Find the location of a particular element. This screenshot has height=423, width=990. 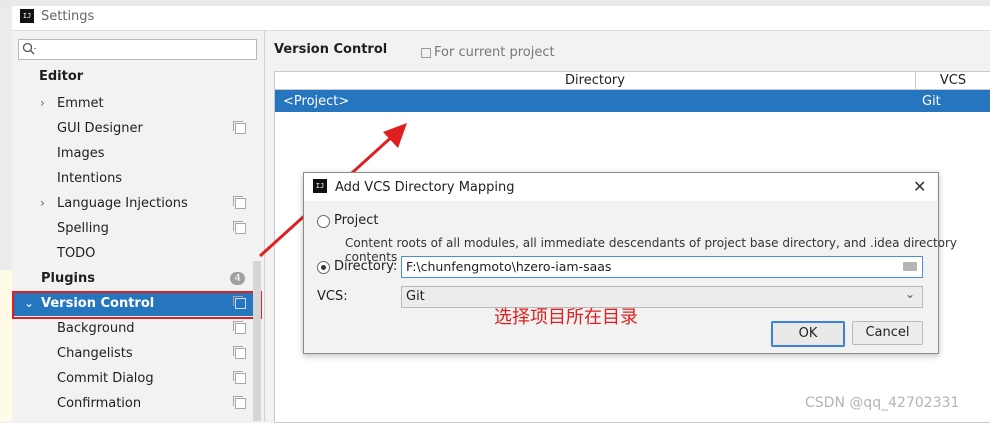

vcs-label: VCS: is located at coordinates (332, 296).